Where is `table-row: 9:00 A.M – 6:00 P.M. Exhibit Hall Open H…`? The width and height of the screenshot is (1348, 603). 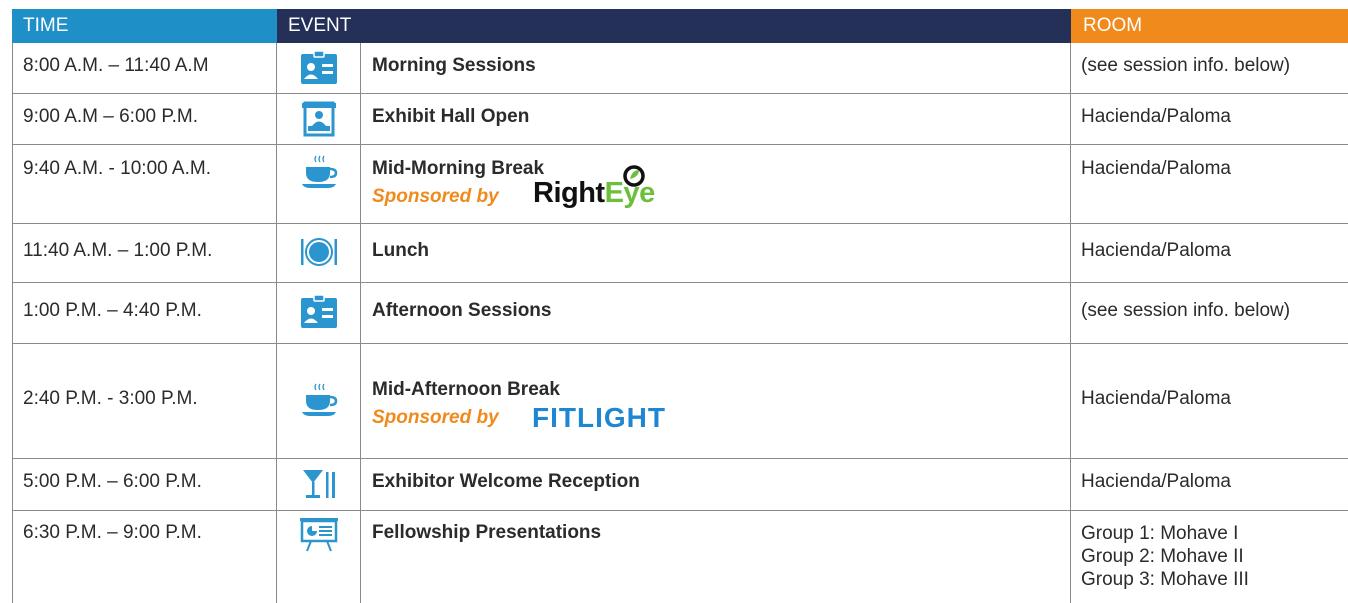
table-row: 9:00 A.M – 6:00 P.M. Exhibit Hall Open H… is located at coordinates (680, 119).